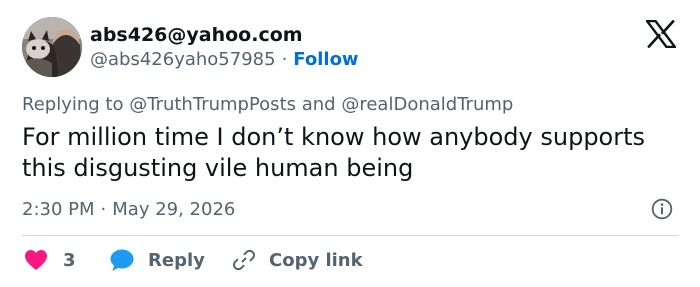  Describe the element at coordinates (316, 260) in the screenshot. I see `copy-link-label: Copy link` at that location.